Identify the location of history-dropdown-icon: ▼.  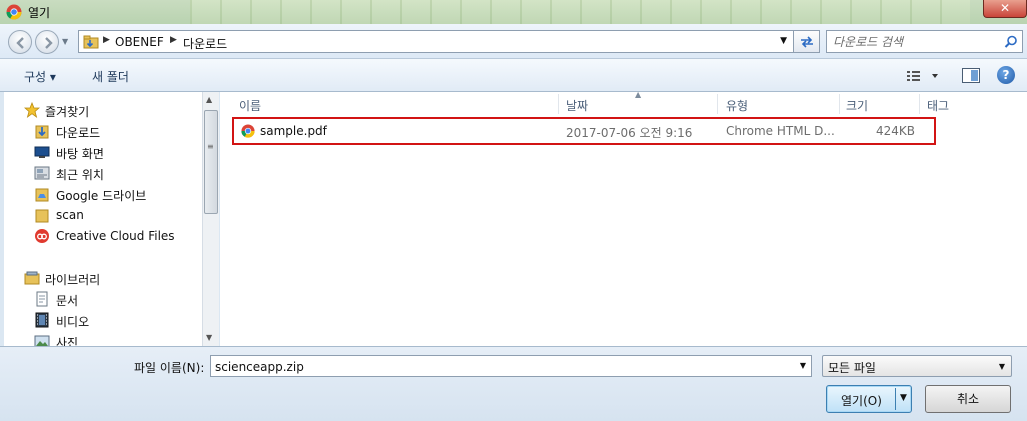
(65, 41).